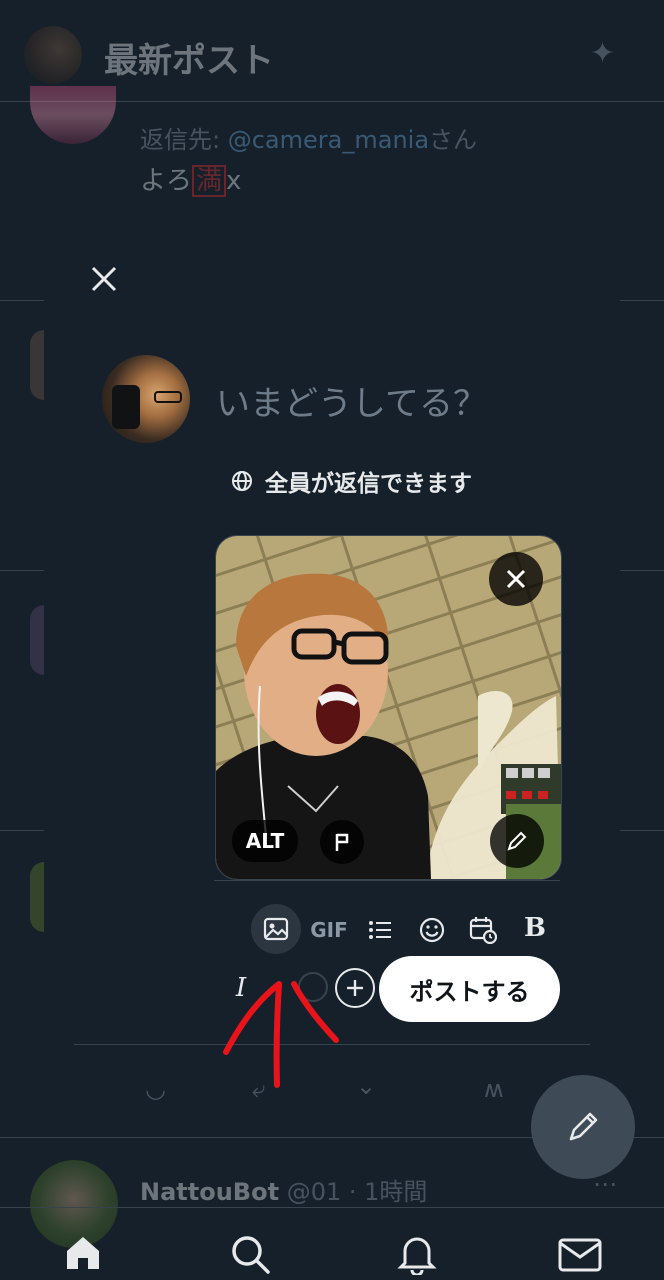  Describe the element at coordinates (283, 1189) in the screenshot. I see `tweet-header: NattouBot @01 · 1時間` at that location.